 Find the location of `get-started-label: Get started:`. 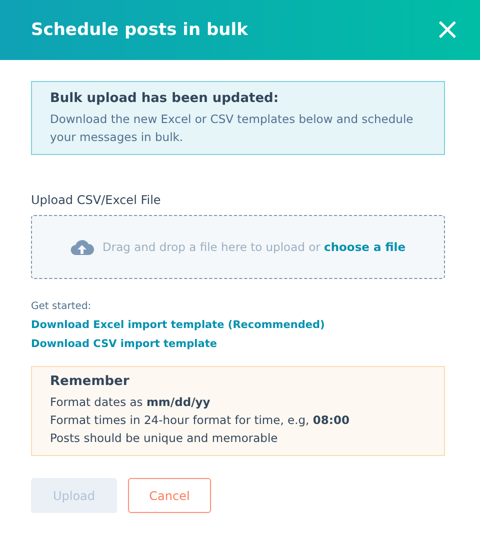

get-started-label: Get started: is located at coordinates (61, 306).